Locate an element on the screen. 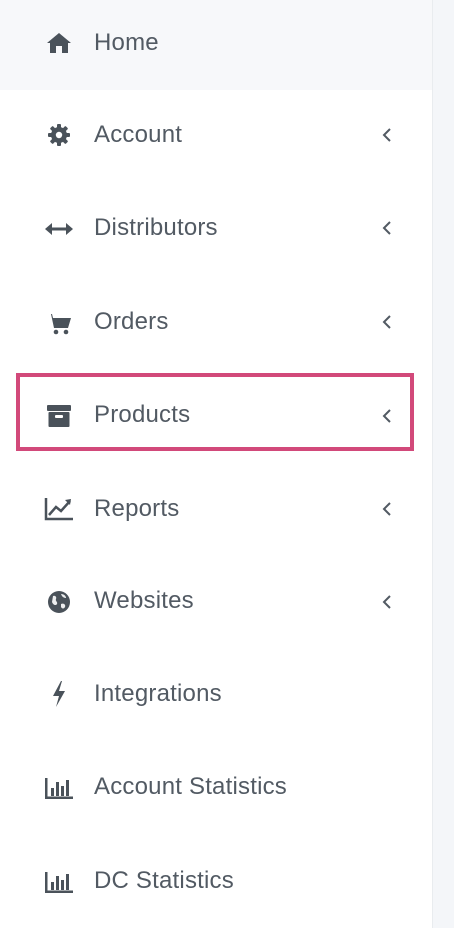 Image resolution: width=454 pixels, height=928 pixels. shopping-cart-icon is located at coordinates (59, 324).